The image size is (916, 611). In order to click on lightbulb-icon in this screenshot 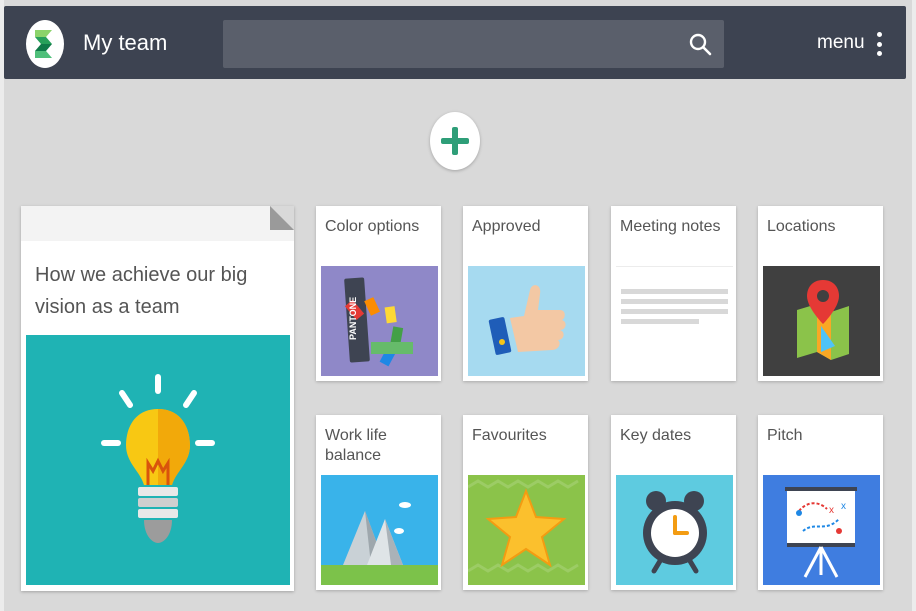, I will do `click(158, 458)`.